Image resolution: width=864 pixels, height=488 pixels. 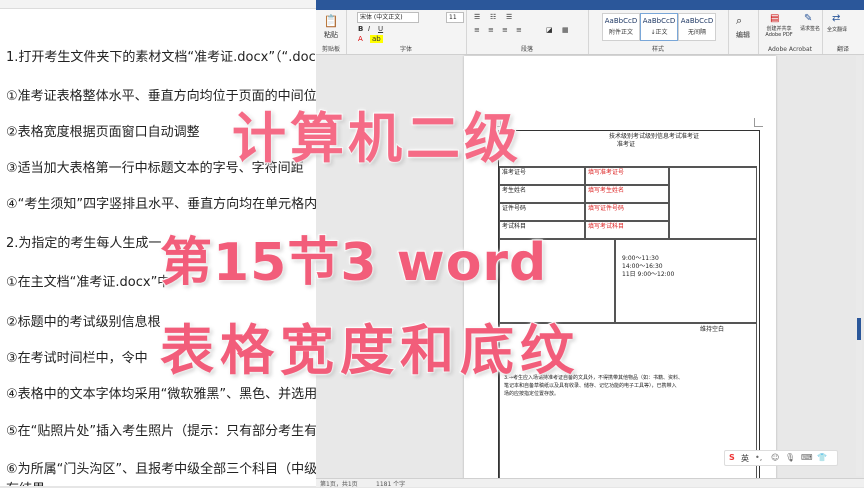 I want to click on page-count: 第1页，共1页, so click(x=339, y=484).